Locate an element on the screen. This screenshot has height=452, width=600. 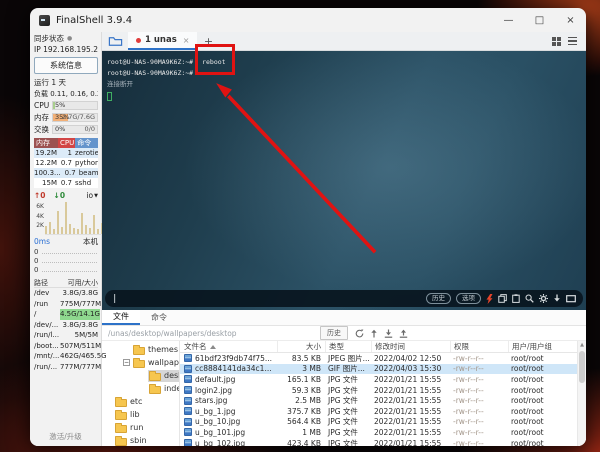
fullscreen-monitor-icon is located at coordinates (571, 298).